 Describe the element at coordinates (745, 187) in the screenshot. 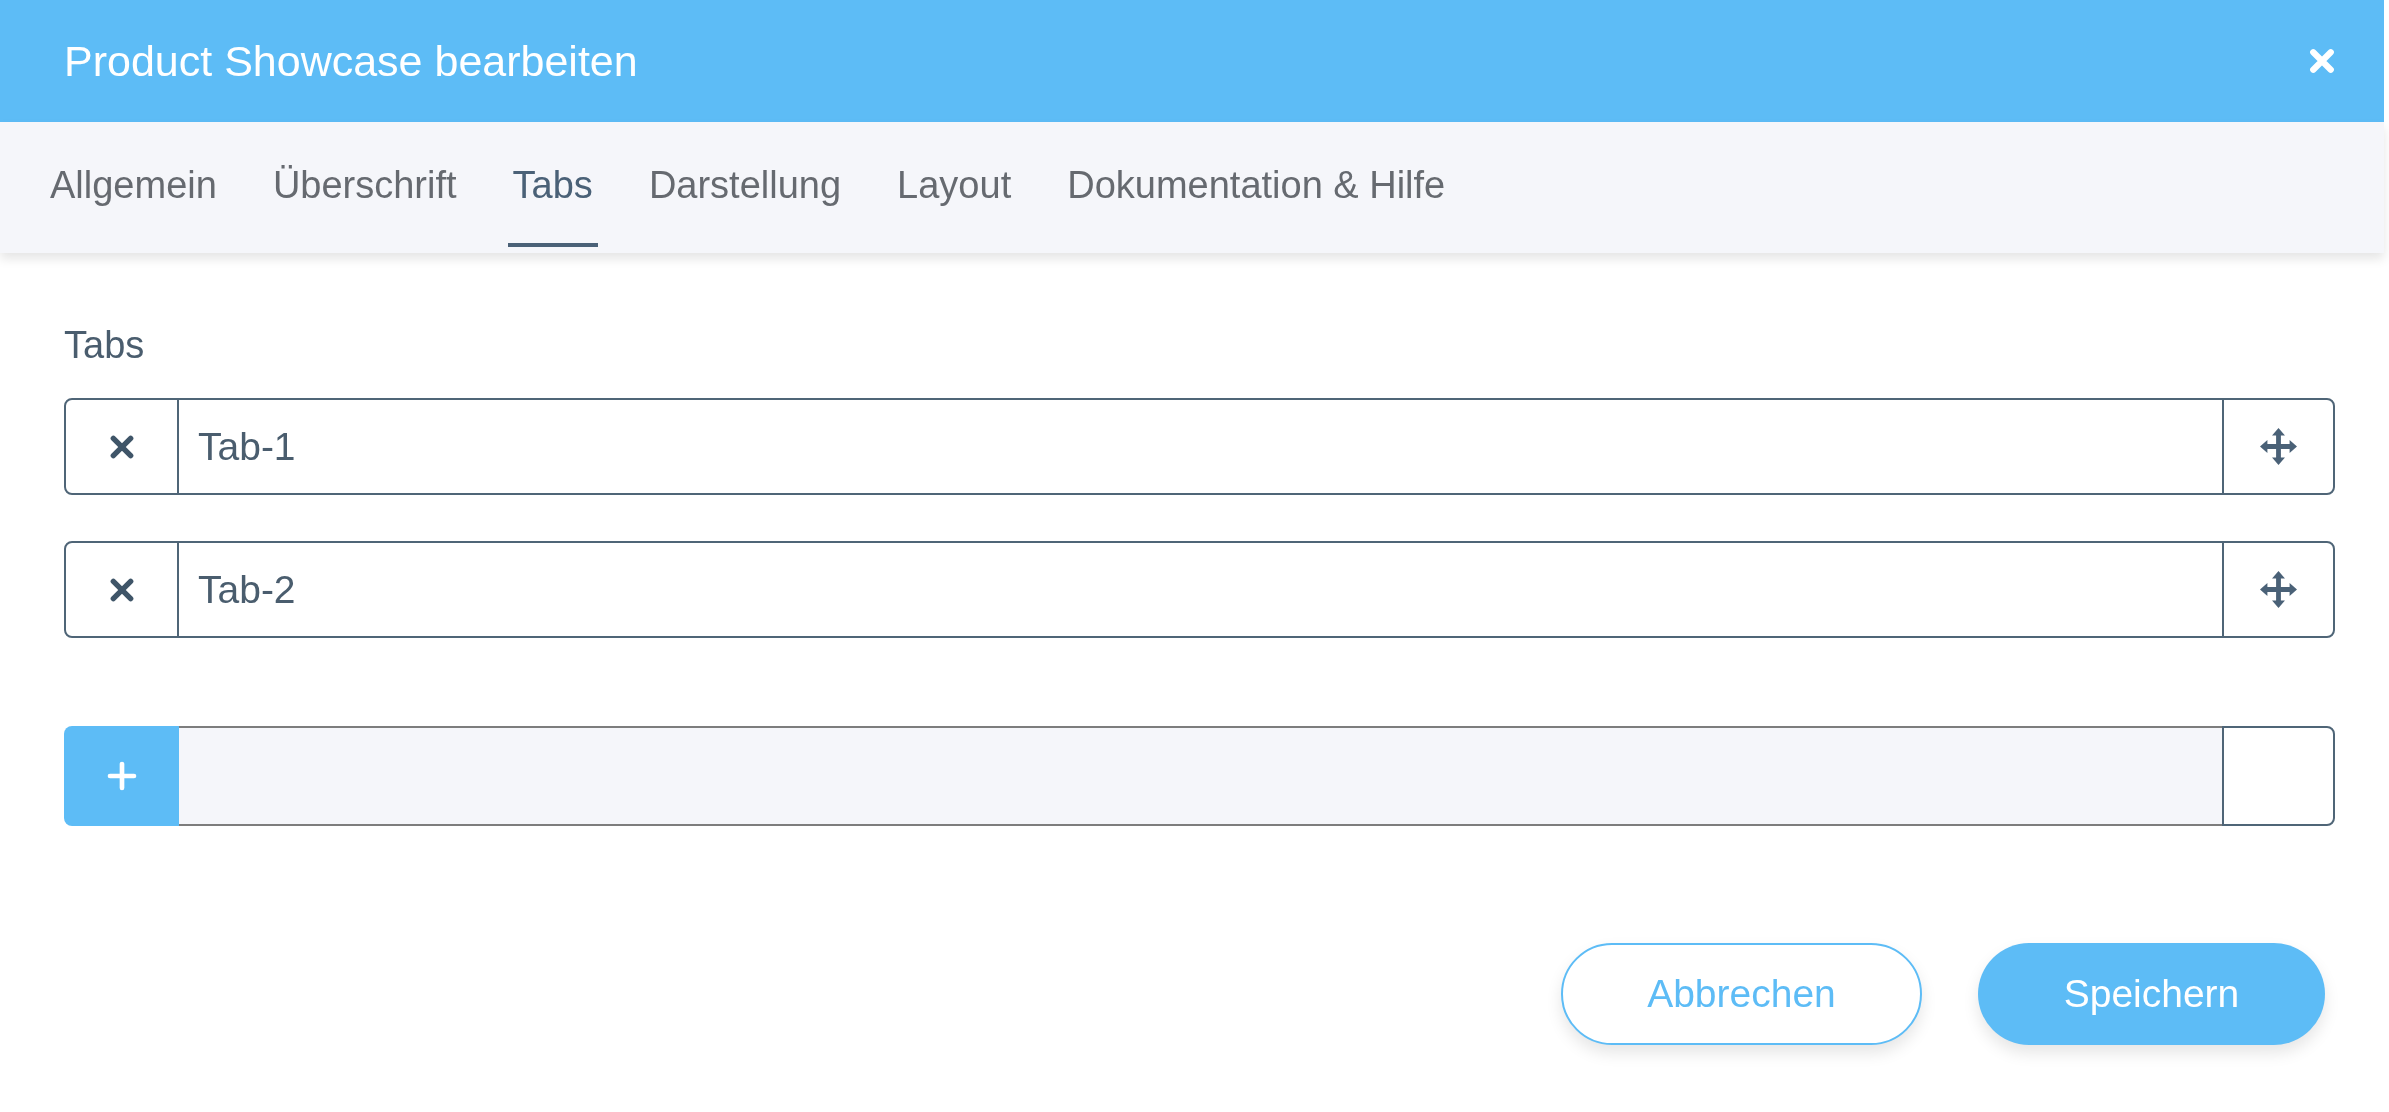

I see `tab: Darstellung` at that location.